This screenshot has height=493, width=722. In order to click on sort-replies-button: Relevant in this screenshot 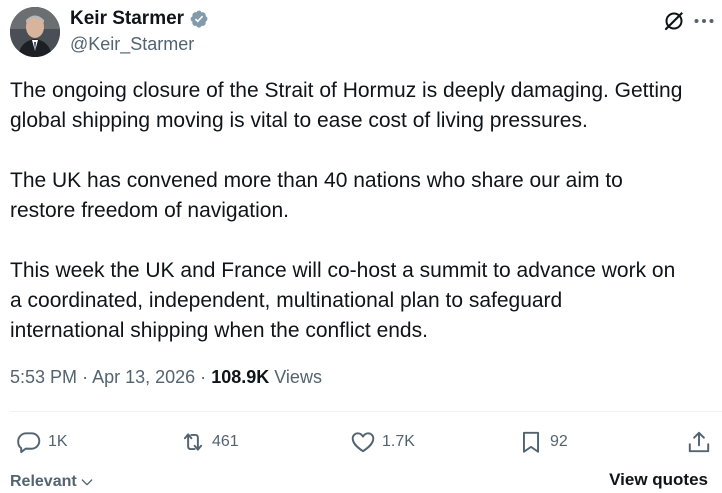, I will do `click(52, 482)`.